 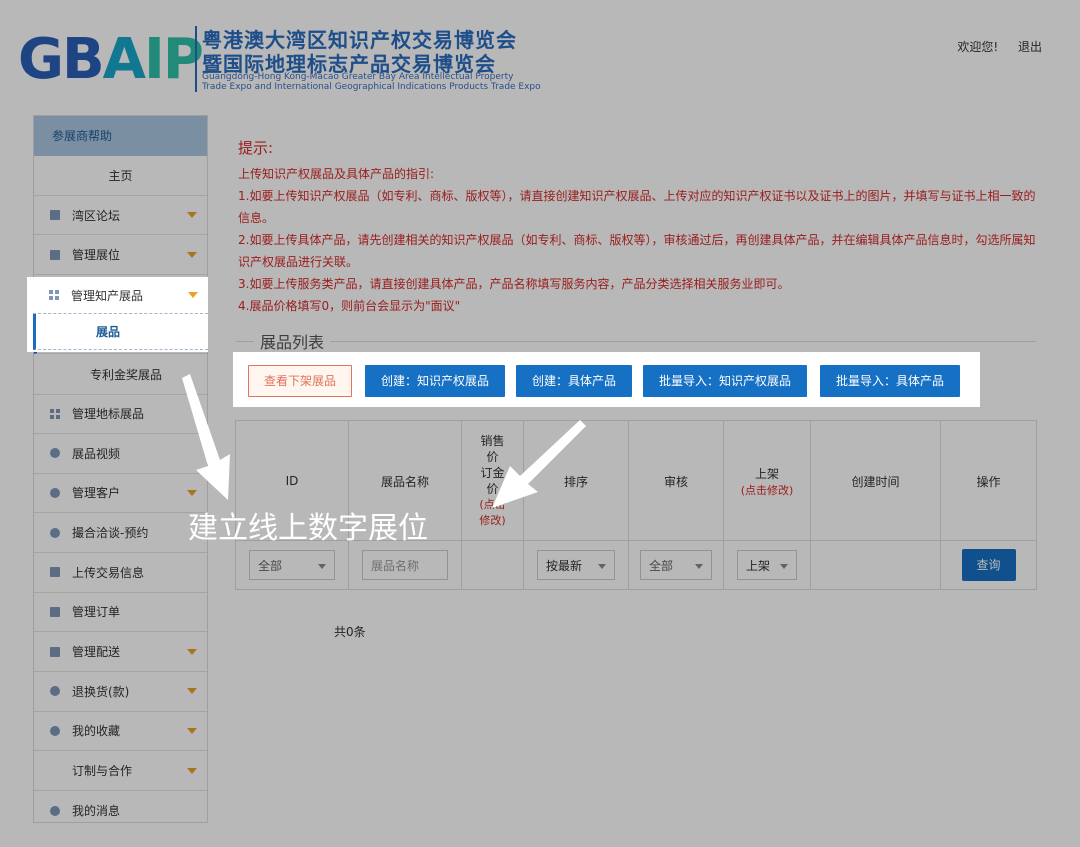 I want to click on filter-cell, so click(x=493, y=565).